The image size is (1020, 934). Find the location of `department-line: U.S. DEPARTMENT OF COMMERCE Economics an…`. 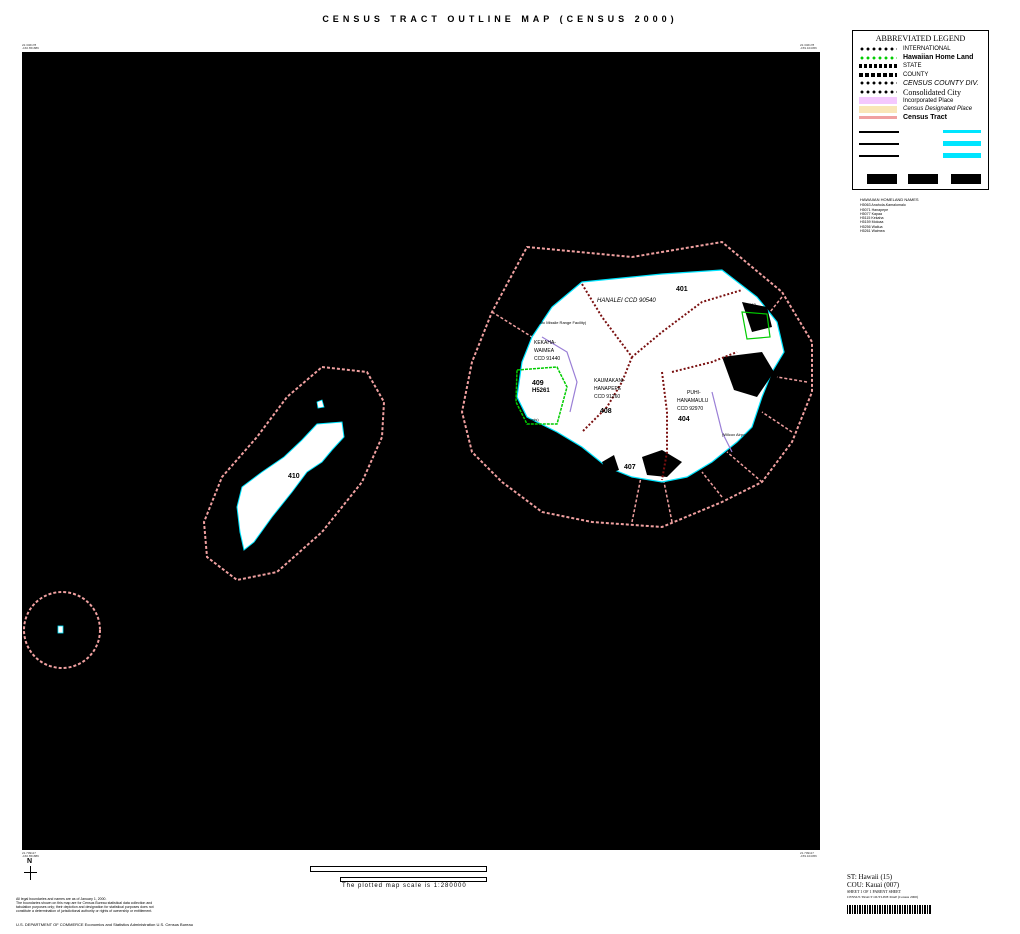

department-line: U.S. DEPARTMENT OF COMMERCE Economics an… is located at coordinates (104, 924).